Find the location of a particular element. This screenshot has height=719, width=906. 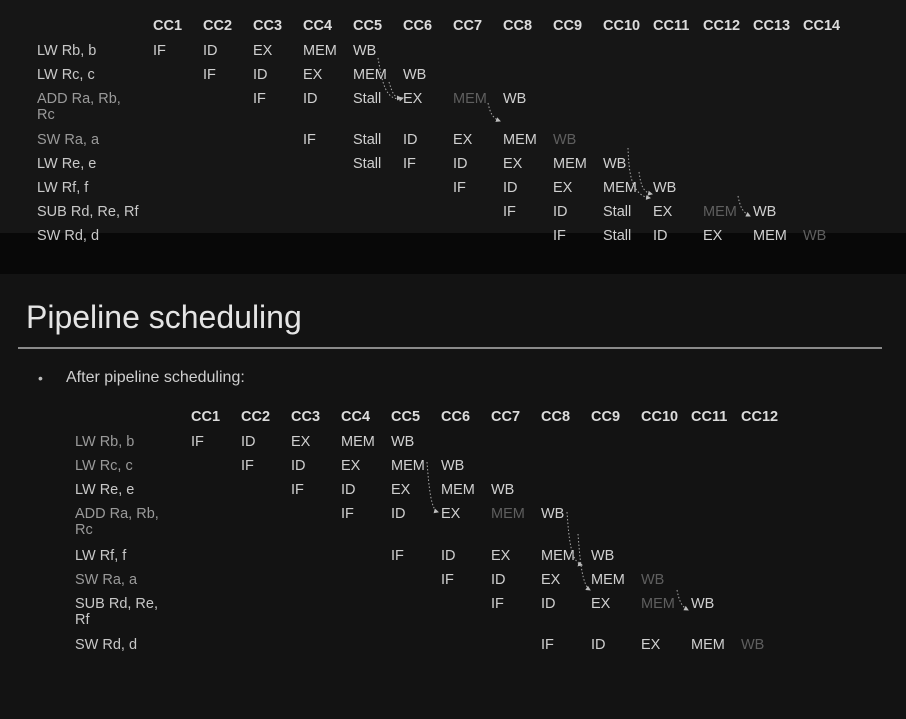

instruction-label: SW Ra, a is located at coordinates (106, 580).